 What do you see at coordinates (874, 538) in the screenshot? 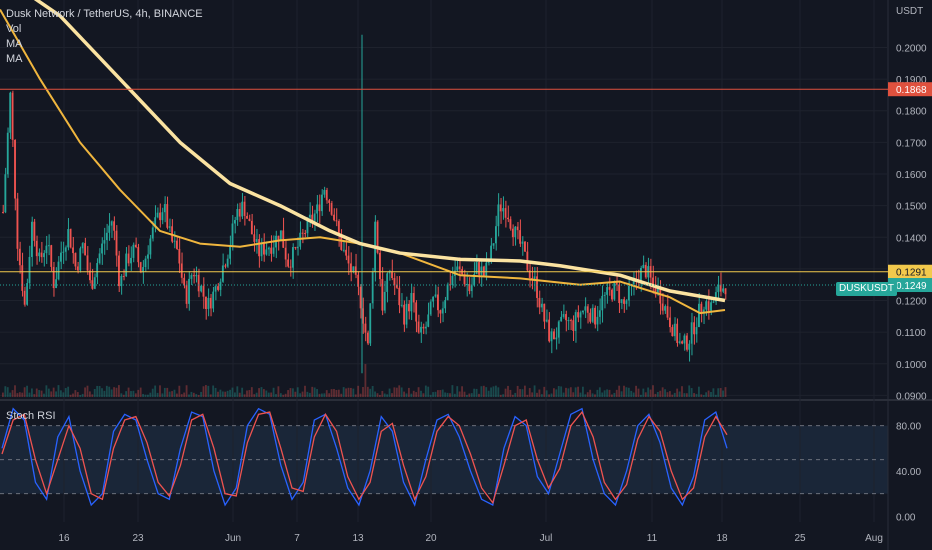
I see `time-tick-label: Aug` at bounding box center [874, 538].